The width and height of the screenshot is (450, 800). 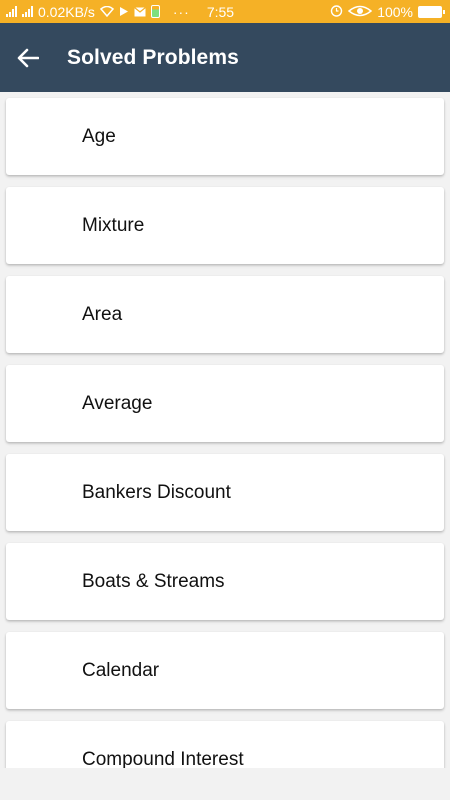 What do you see at coordinates (163, 758) in the screenshot?
I see `list-item-label: Compound Interest` at bounding box center [163, 758].